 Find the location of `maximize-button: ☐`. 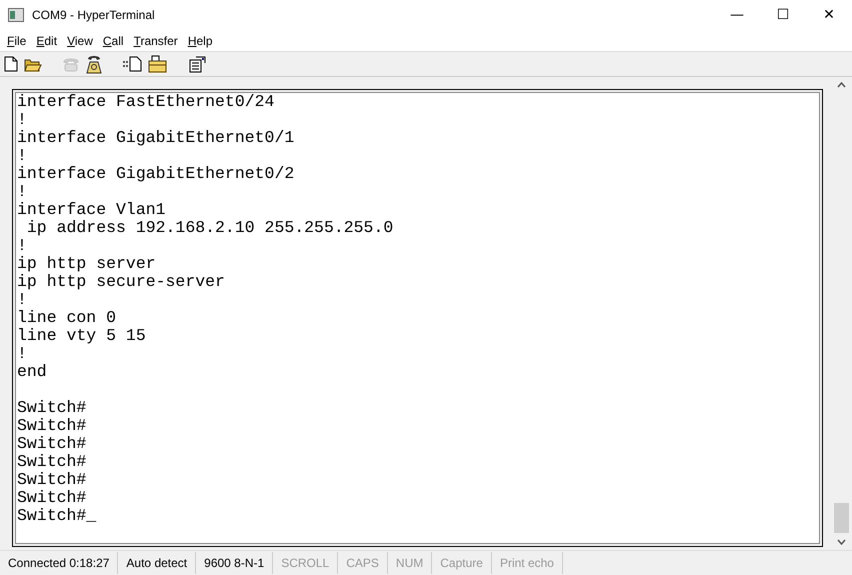

maximize-button: ☐ is located at coordinates (783, 15).